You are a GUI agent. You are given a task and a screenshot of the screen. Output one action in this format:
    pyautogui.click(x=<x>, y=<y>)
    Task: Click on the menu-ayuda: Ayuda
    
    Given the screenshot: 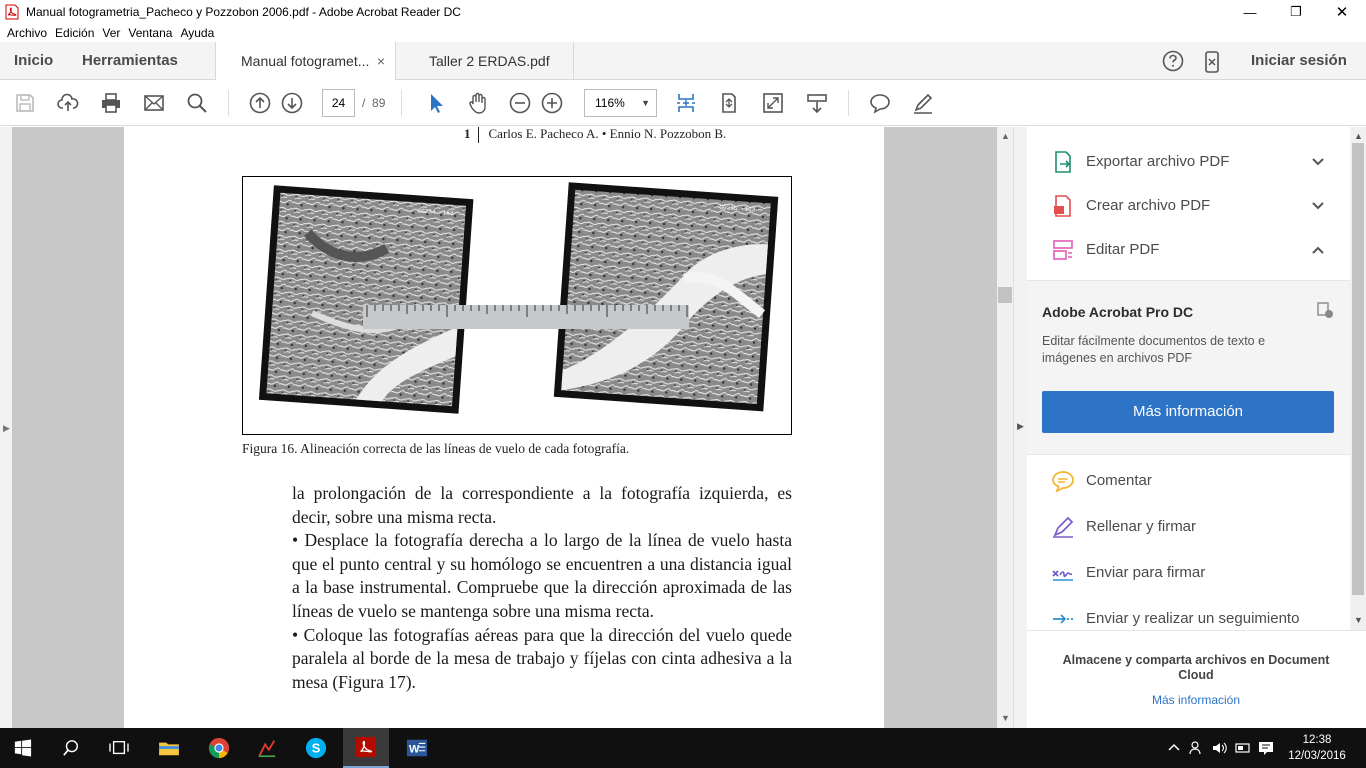 What is the action you would take?
    pyautogui.click(x=197, y=33)
    